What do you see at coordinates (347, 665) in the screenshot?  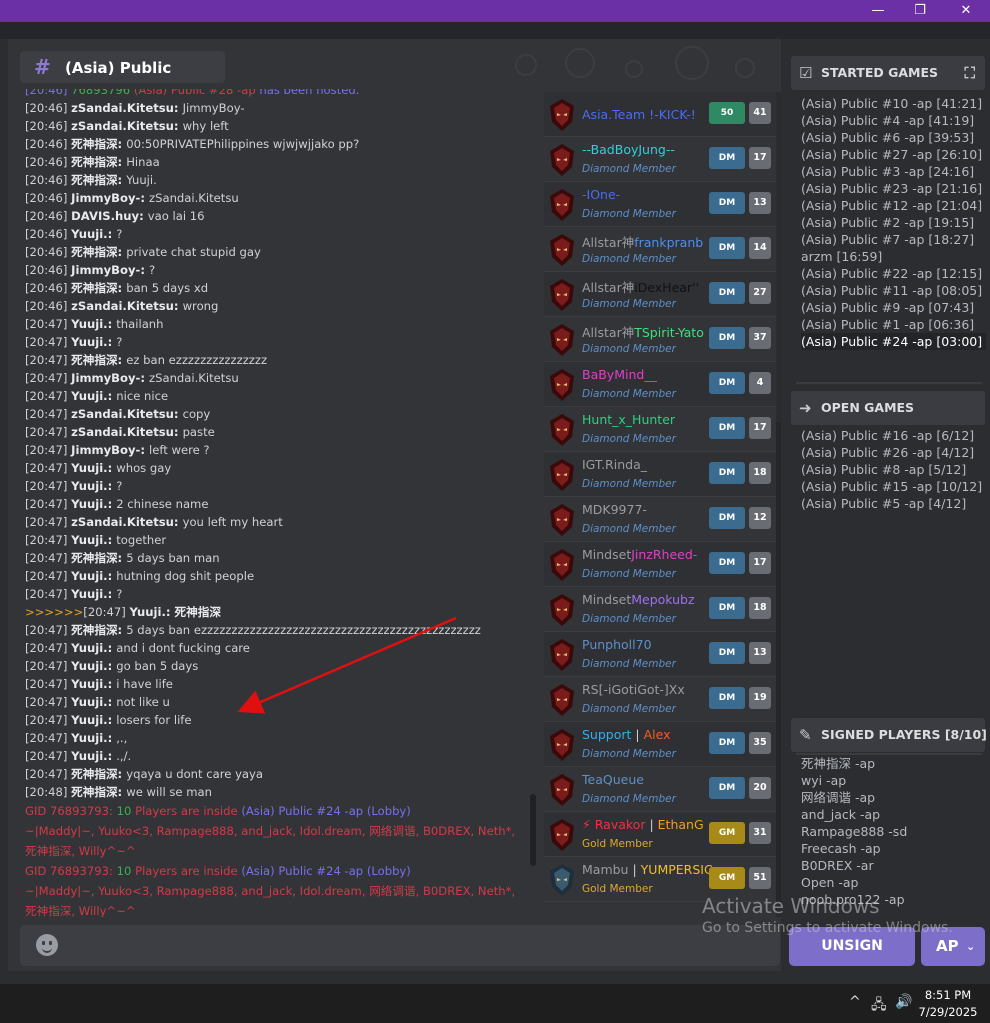 I see `annotation-arrow` at bounding box center [347, 665].